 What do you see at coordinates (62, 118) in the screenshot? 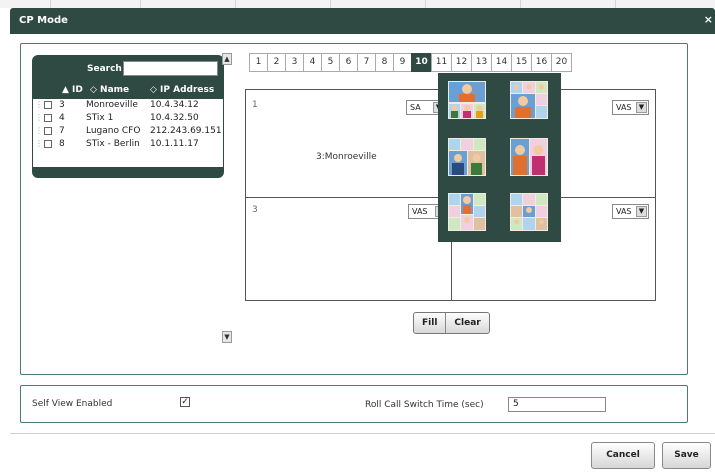
I see `row-id: 4` at bounding box center [62, 118].